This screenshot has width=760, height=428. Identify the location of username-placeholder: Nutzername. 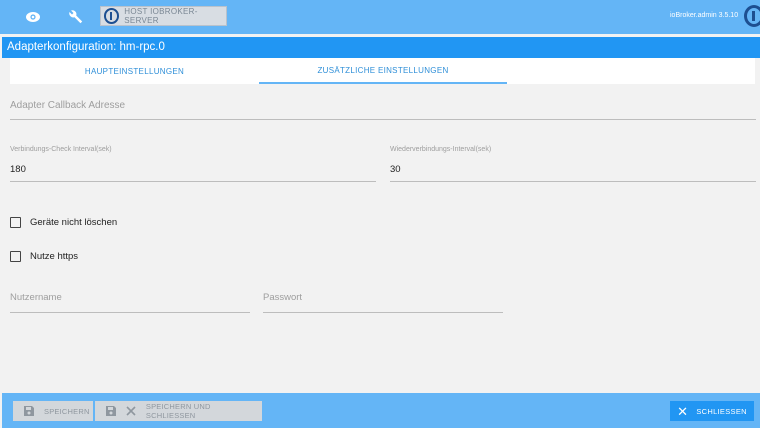
(36, 297).